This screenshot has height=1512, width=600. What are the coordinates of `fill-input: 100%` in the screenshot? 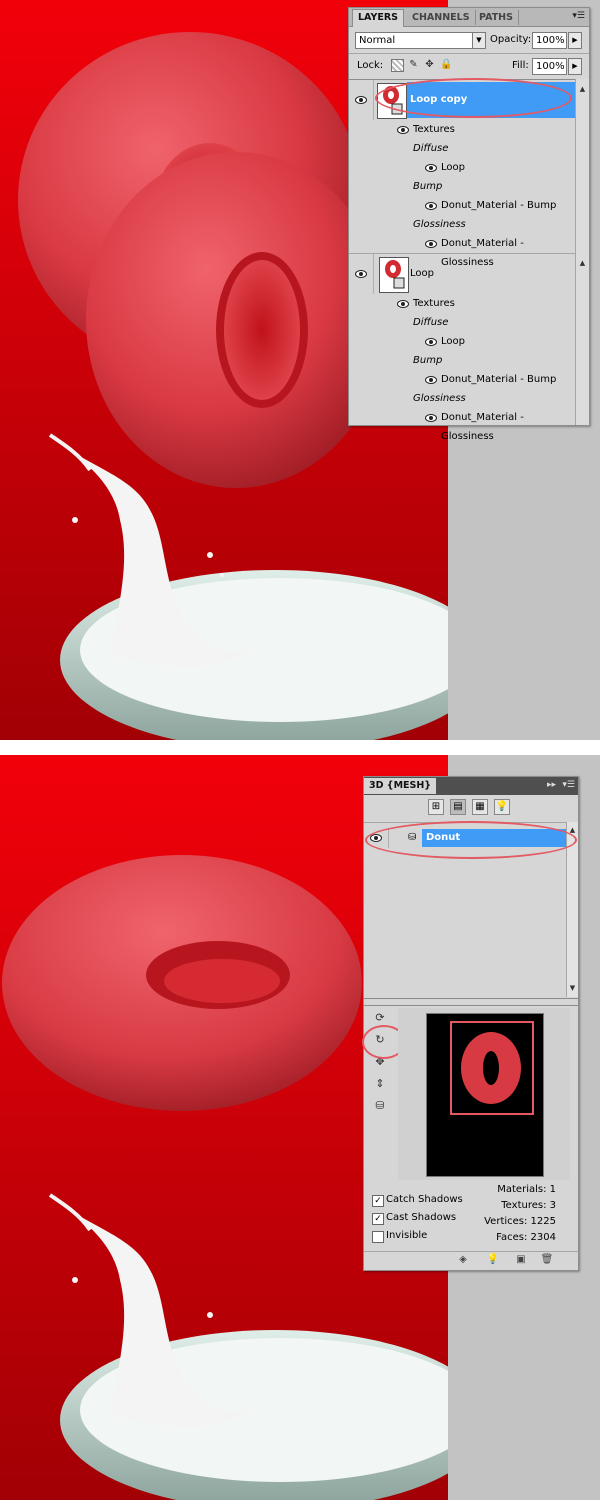 It's located at (549, 66).